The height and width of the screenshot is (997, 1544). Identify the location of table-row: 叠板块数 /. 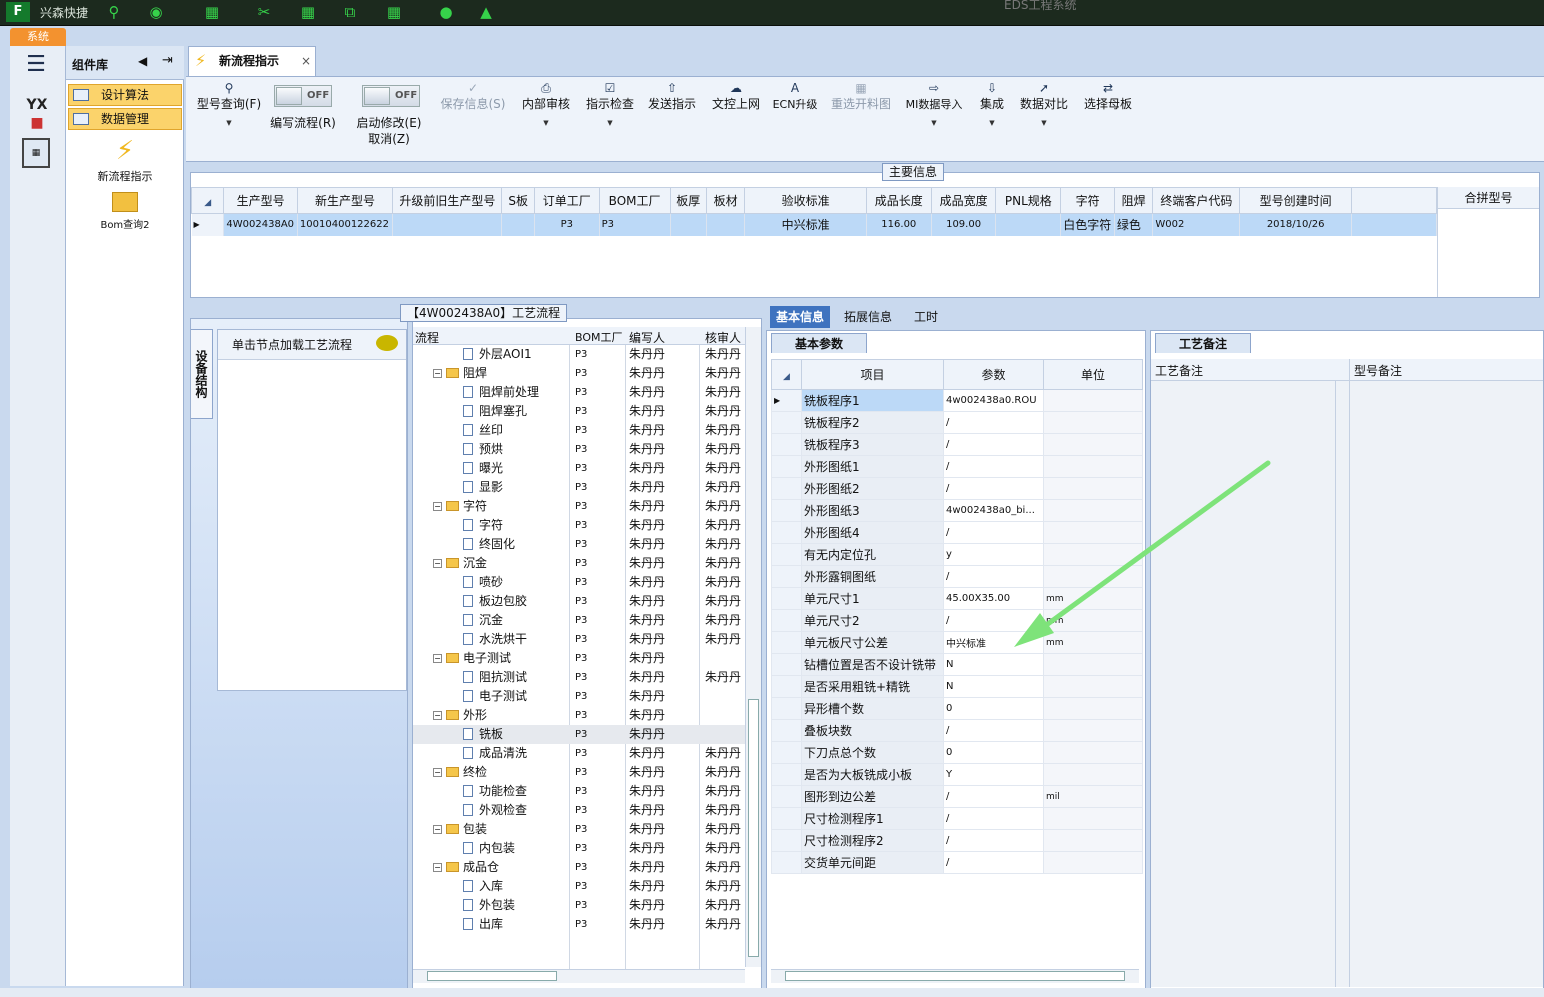
(957, 730).